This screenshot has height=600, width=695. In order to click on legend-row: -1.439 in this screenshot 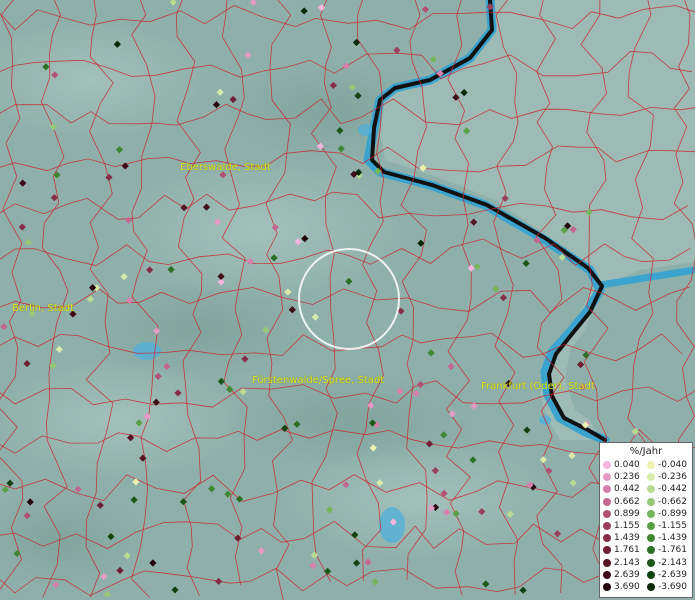, I will do `click(666, 538)`.